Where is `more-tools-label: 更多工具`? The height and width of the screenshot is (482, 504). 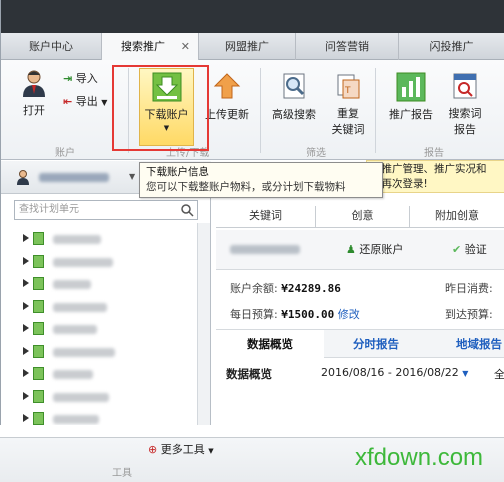
more-tools-label: 更多工具 is located at coordinates (182, 449).